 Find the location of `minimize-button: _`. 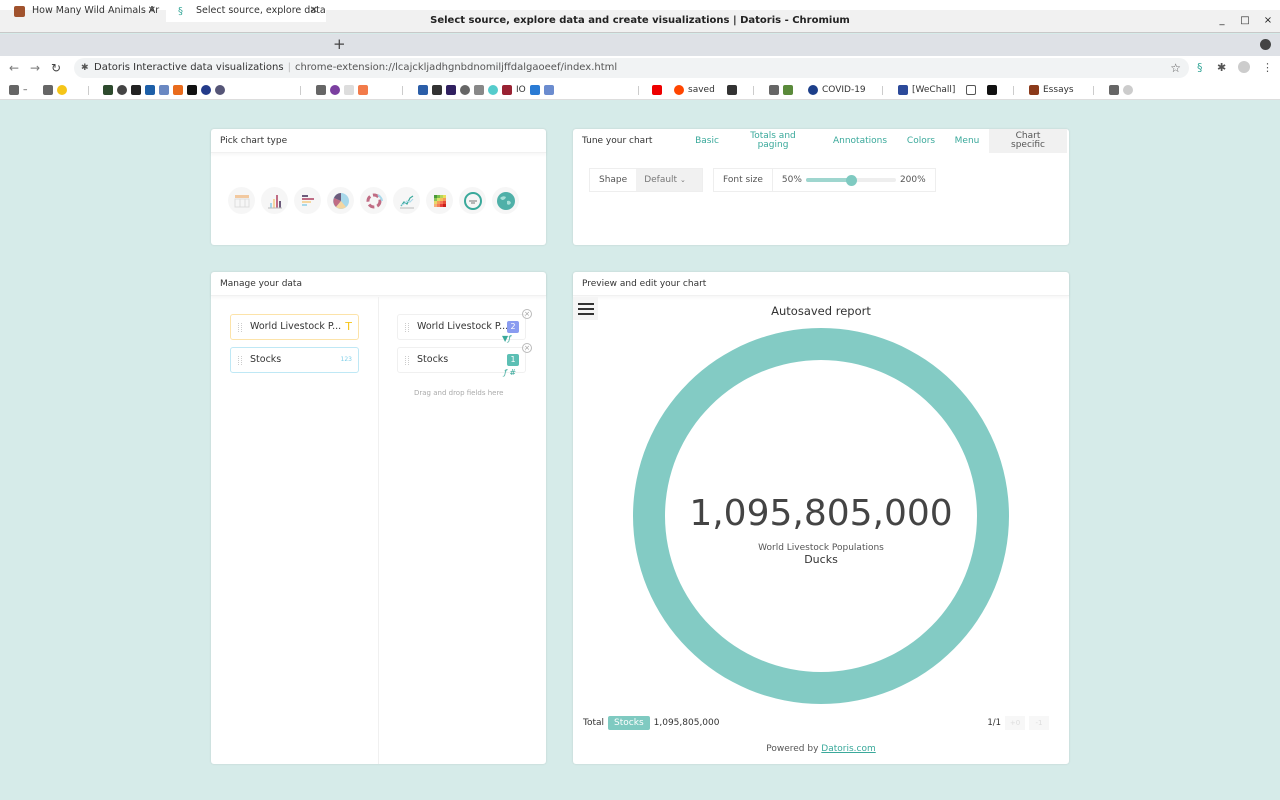

minimize-button: _ is located at coordinates (1222, 21).